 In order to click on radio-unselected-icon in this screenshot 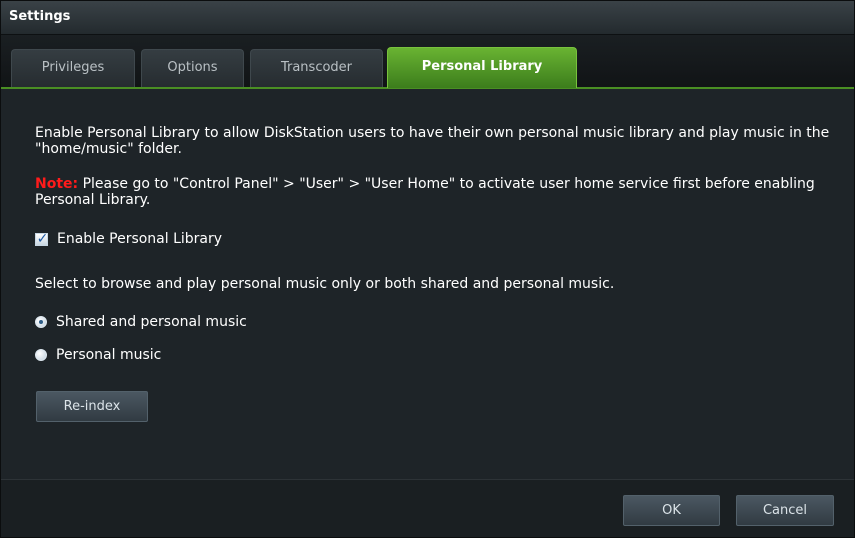, I will do `click(41, 355)`.